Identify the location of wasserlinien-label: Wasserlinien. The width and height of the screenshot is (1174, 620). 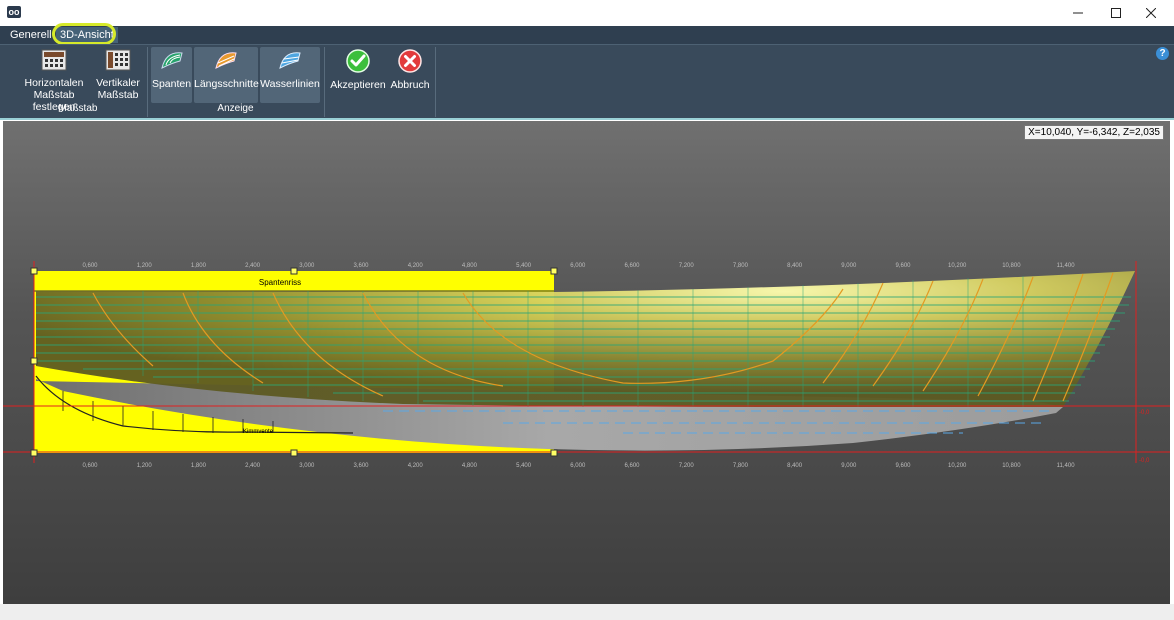
(290, 84).